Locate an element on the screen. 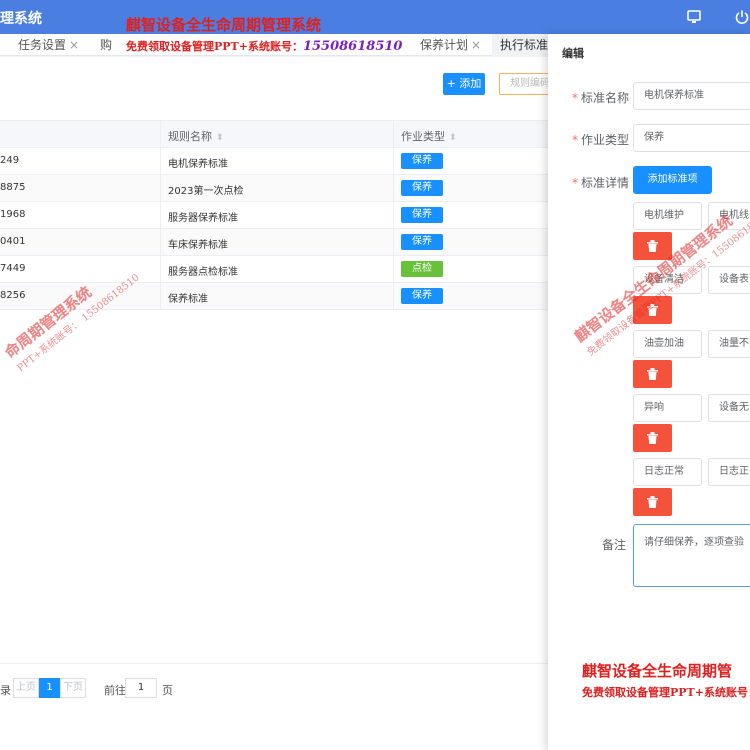 This screenshot has height=750, width=750. table-row: 7449 服务器点检标准 点检 is located at coordinates (274, 269).